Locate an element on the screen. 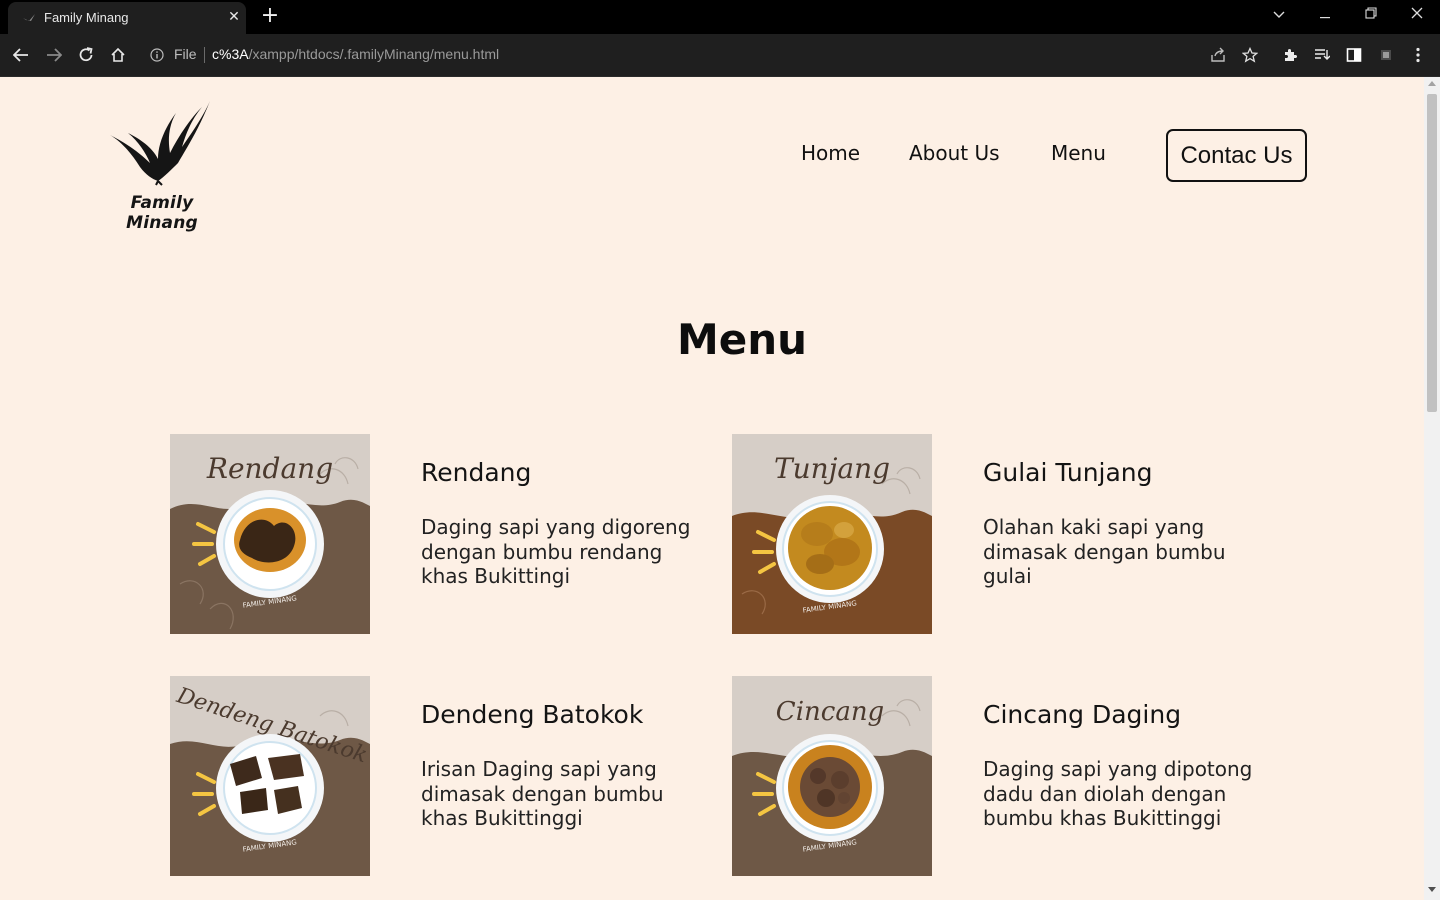 The width and height of the screenshot is (1440, 900). menu-item-image: Cincang FAMILY MINANG is located at coordinates (832, 776).